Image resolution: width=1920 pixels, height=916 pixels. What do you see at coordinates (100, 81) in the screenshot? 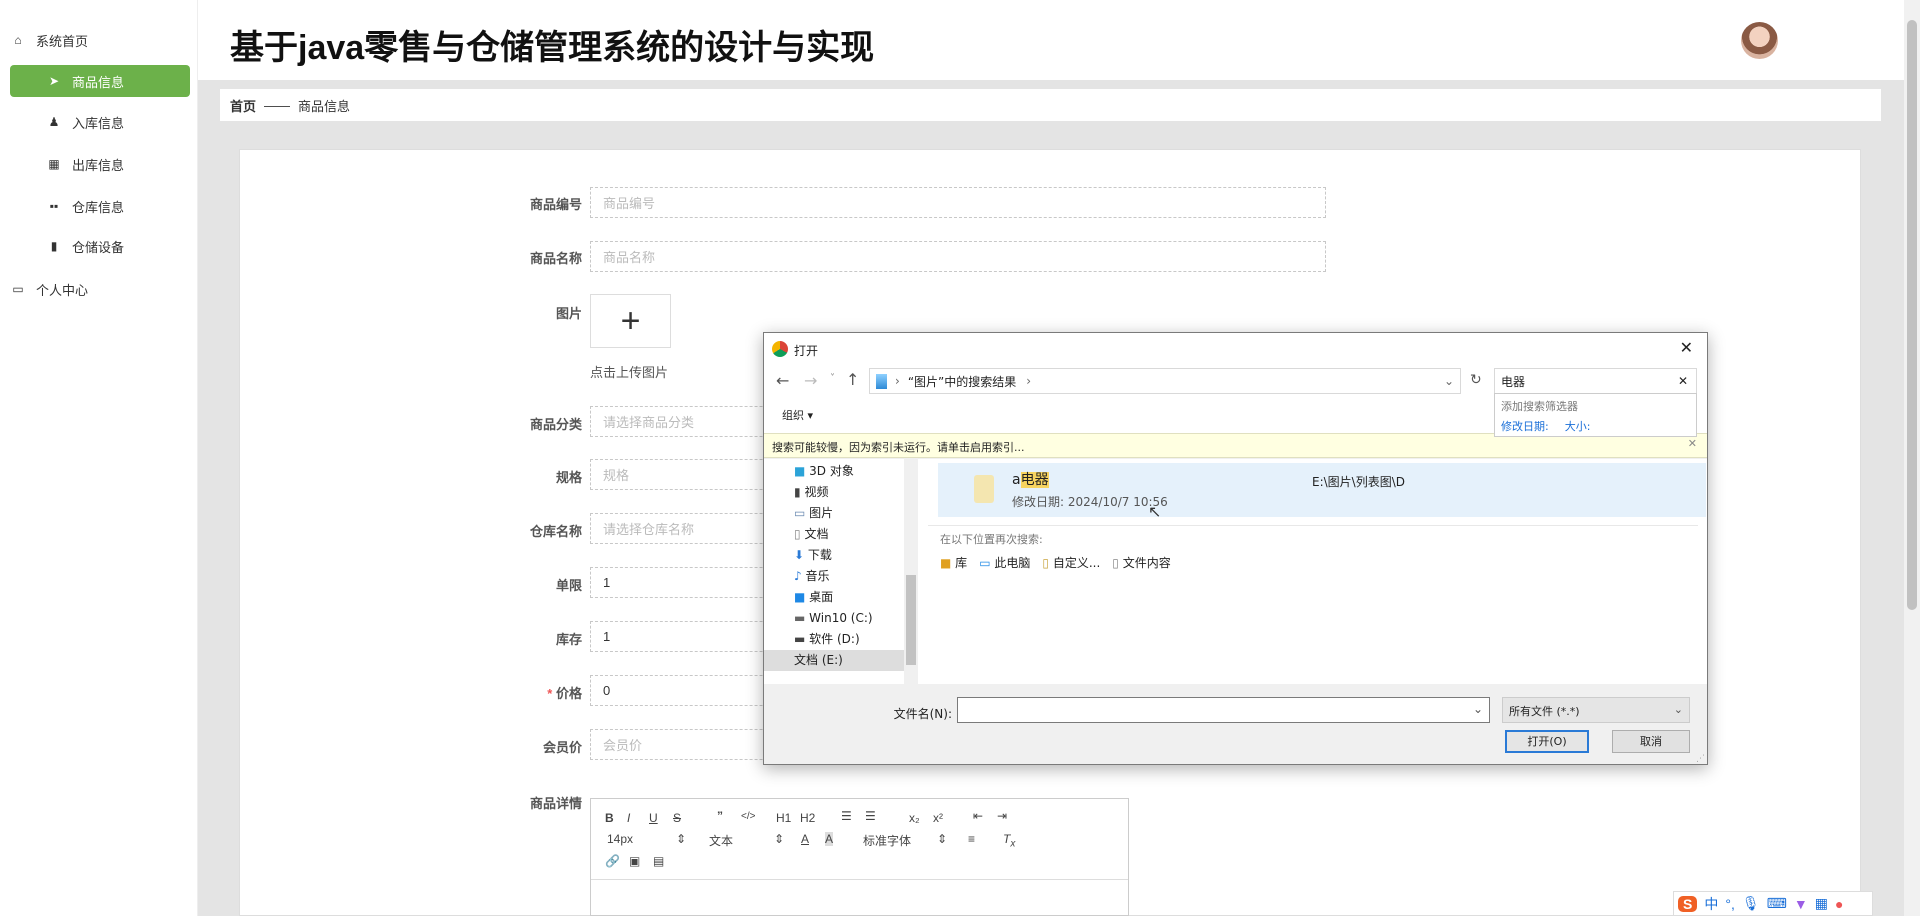
I see `sidebar-item-products: ➤ 商品信息` at bounding box center [100, 81].